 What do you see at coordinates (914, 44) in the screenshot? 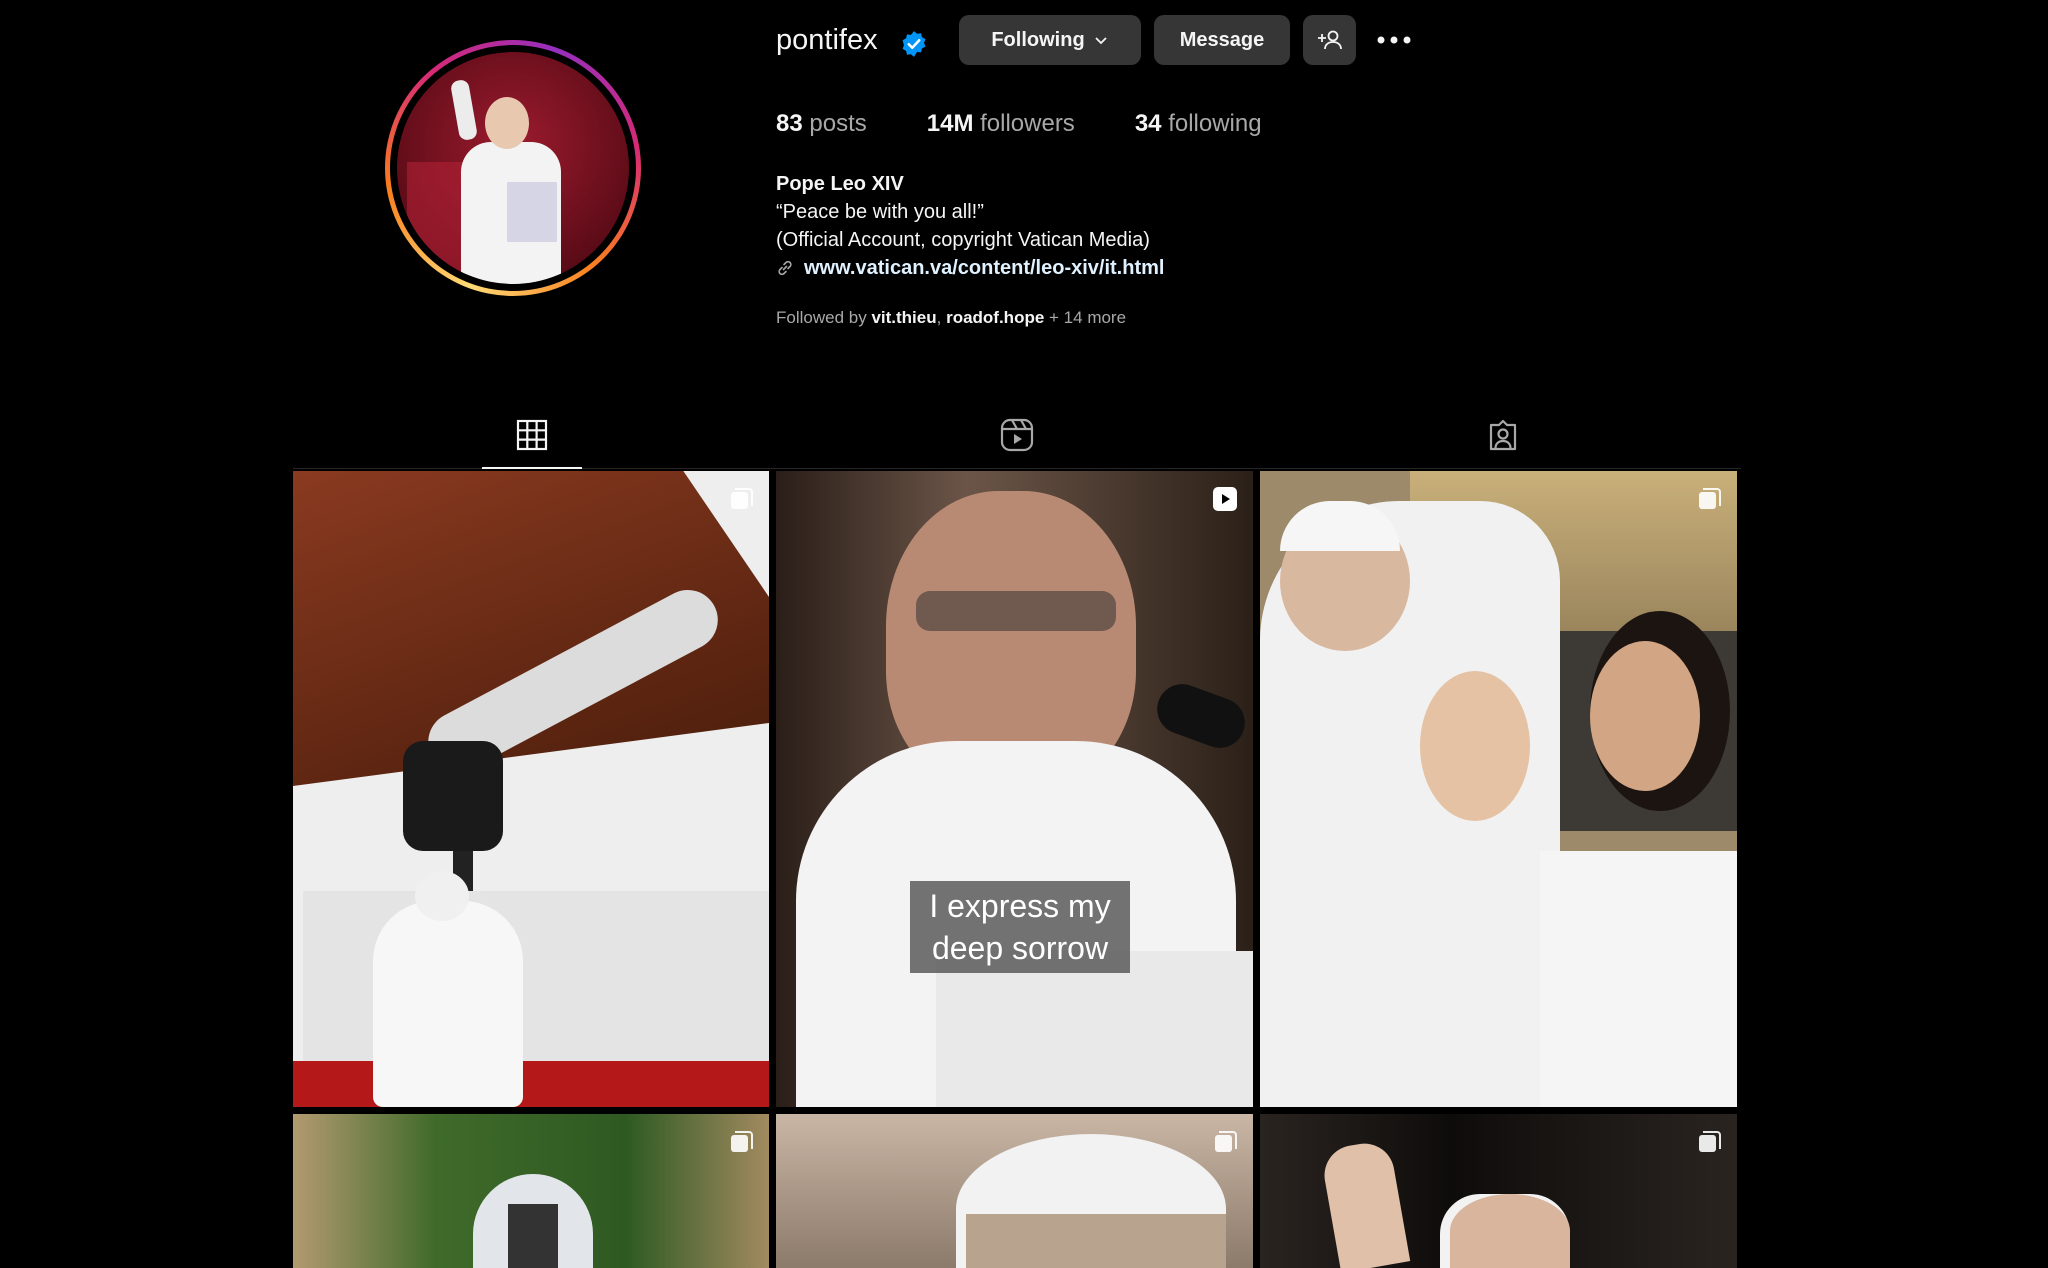
I see `verified-badge-icon` at bounding box center [914, 44].